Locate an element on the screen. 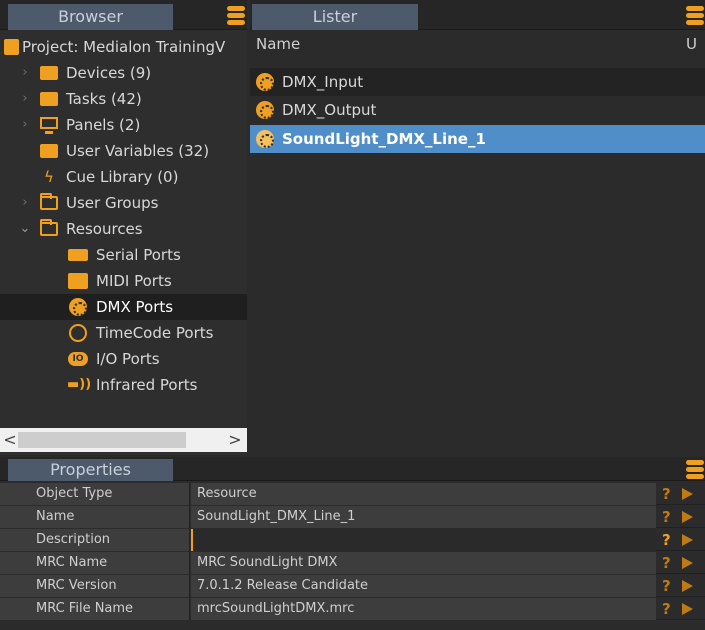 The width and height of the screenshot is (705, 630). tree-item-label: Resources is located at coordinates (104, 229).